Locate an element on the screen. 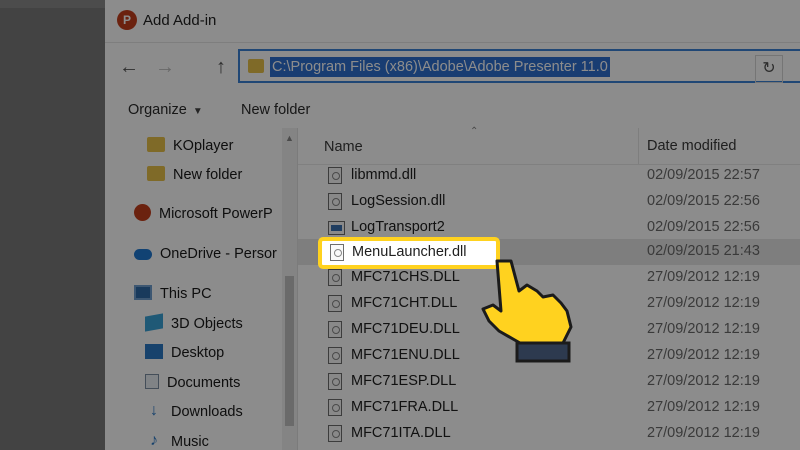 The height and width of the screenshot is (450, 800). file-row: MFC71FRA.DLL 27/09/2012 12:19 is located at coordinates (549, 408).